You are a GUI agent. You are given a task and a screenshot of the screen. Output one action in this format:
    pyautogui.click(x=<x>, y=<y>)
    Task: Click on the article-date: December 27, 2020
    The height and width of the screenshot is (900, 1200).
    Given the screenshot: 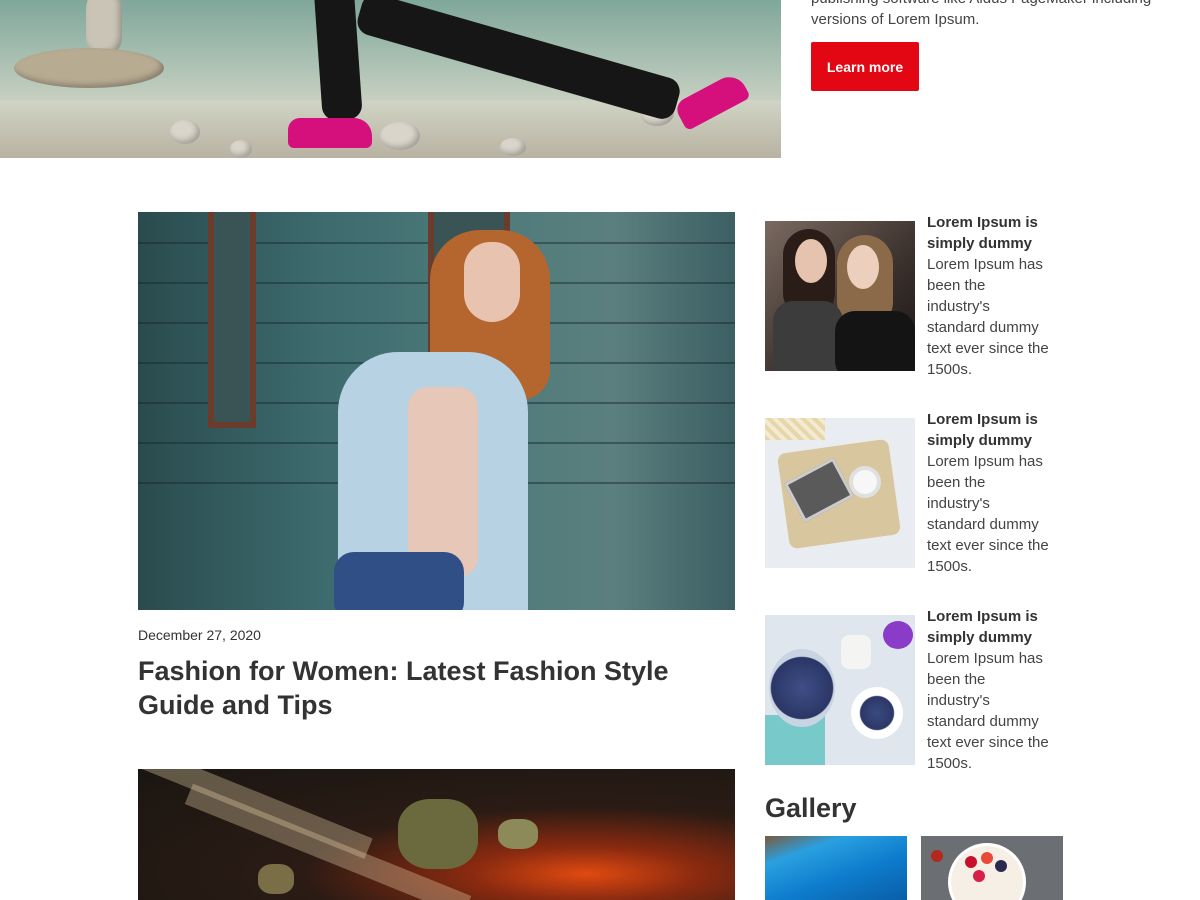 What is the action you would take?
    pyautogui.click(x=199, y=635)
    